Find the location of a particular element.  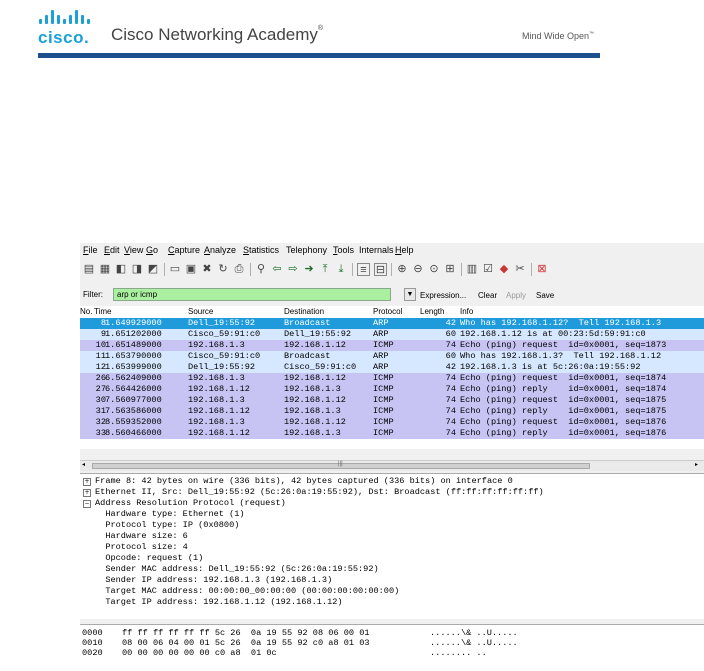

save-file-icon: ▣ is located at coordinates (191, 269).